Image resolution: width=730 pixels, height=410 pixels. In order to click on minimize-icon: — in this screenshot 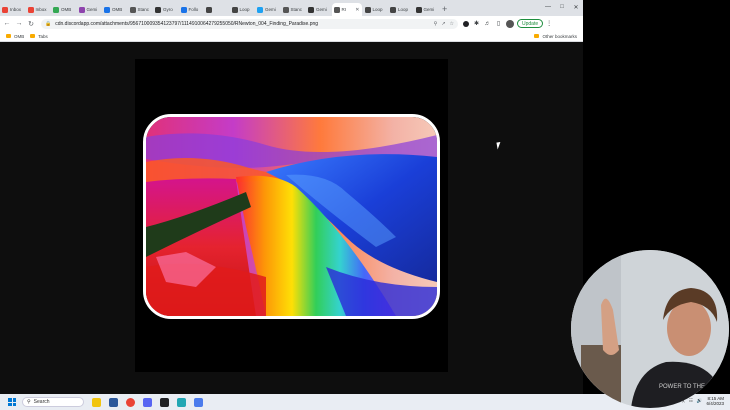, I will do `click(548, 7)`.